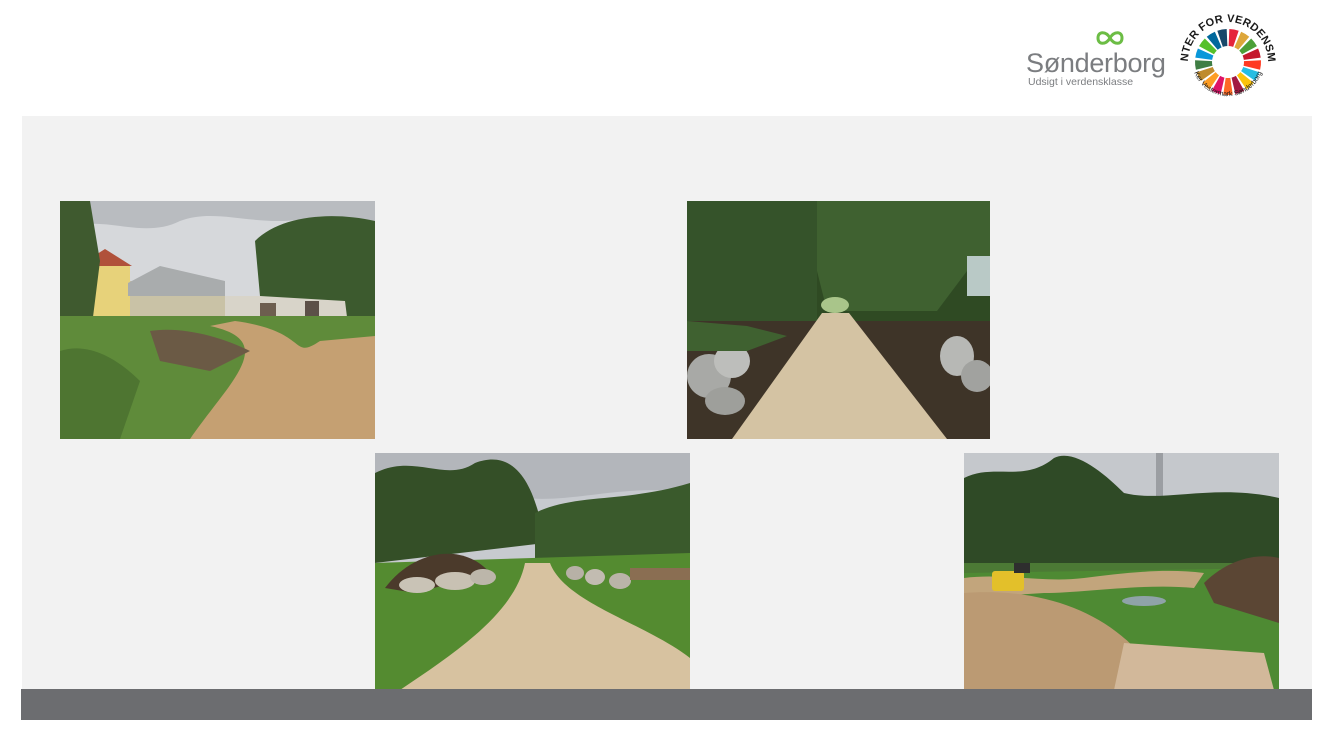 This screenshot has height=750, width=1333. What do you see at coordinates (838, 320) in the screenshot?
I see `photo-tree-tunnel-path` at bounding box center [838, 320].